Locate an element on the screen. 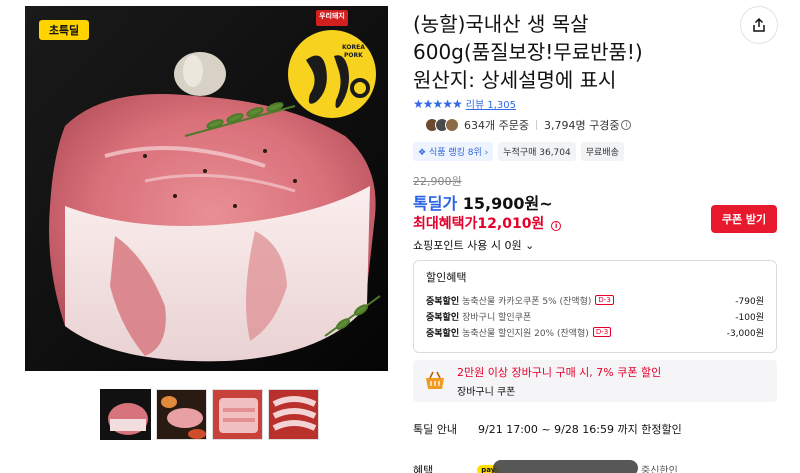 This screenshot has width=800, height=473. deal-price: 톡딜가 15,900원~ is located at coordinates (483, 202).